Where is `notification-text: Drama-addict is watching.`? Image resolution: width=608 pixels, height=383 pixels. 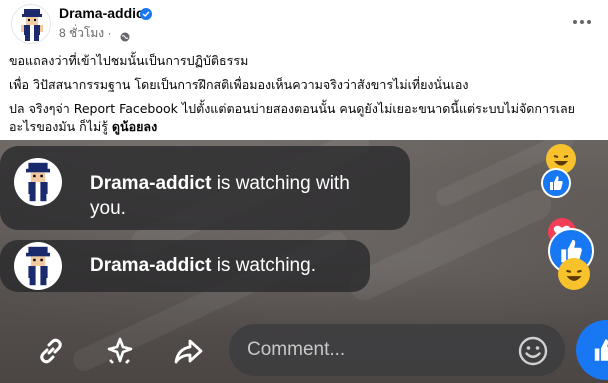
notification-text: Drama-addict is watching. is located at coordinates (225, 265).